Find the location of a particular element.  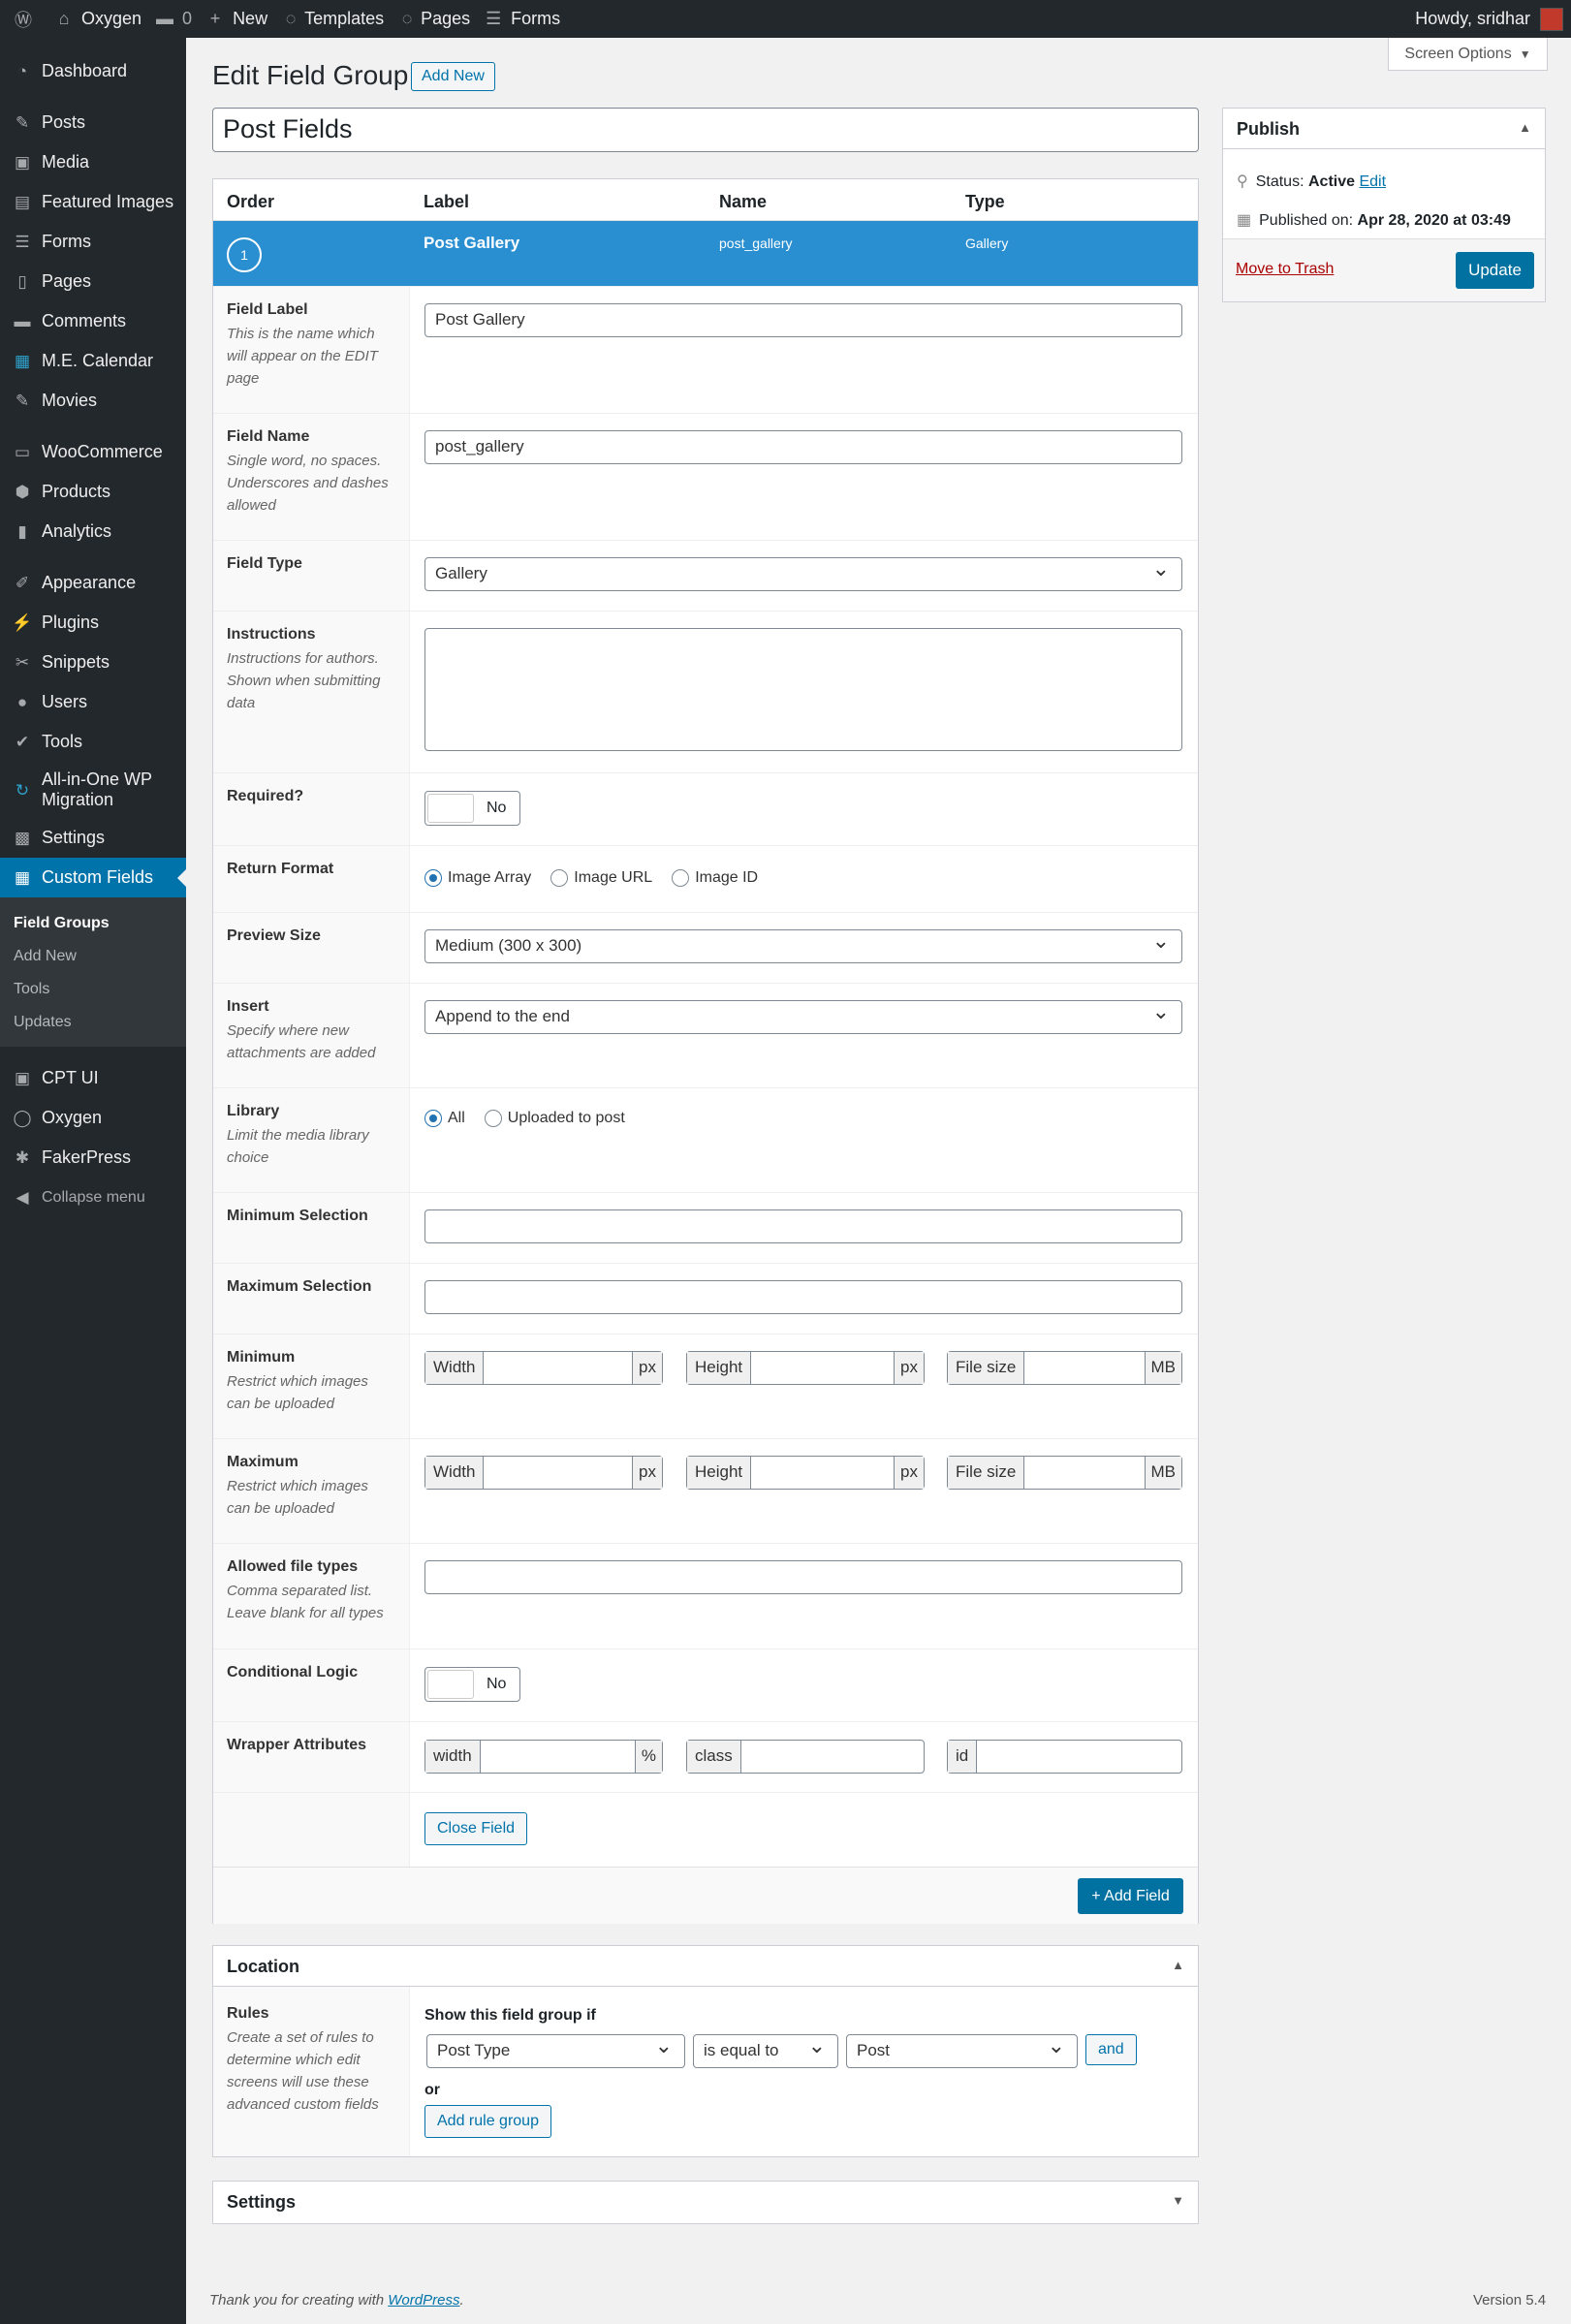

add-field-button: + Add Field is located at coordinates (1130, 1896).